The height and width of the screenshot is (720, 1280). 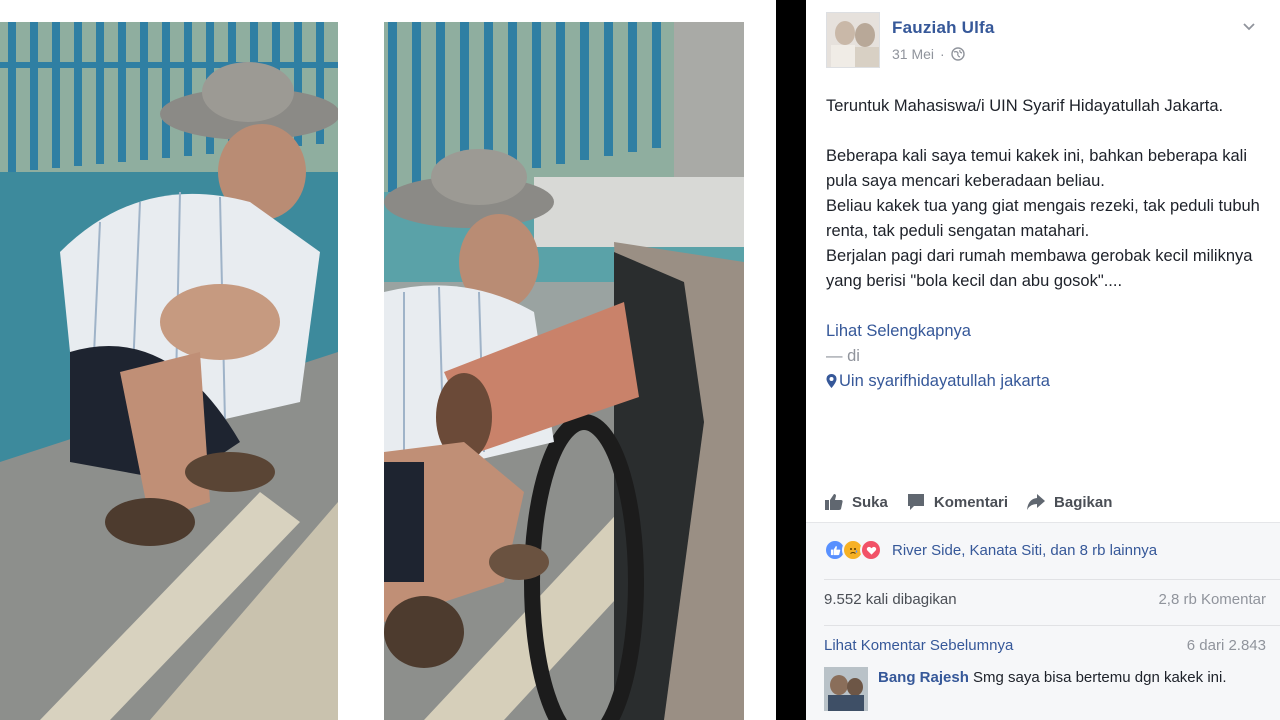 What do you see at coordinates (890, 599) in the screenshot?
I see `share-count: 9.552 kali dibagikan` at bounding box center [890, 599].